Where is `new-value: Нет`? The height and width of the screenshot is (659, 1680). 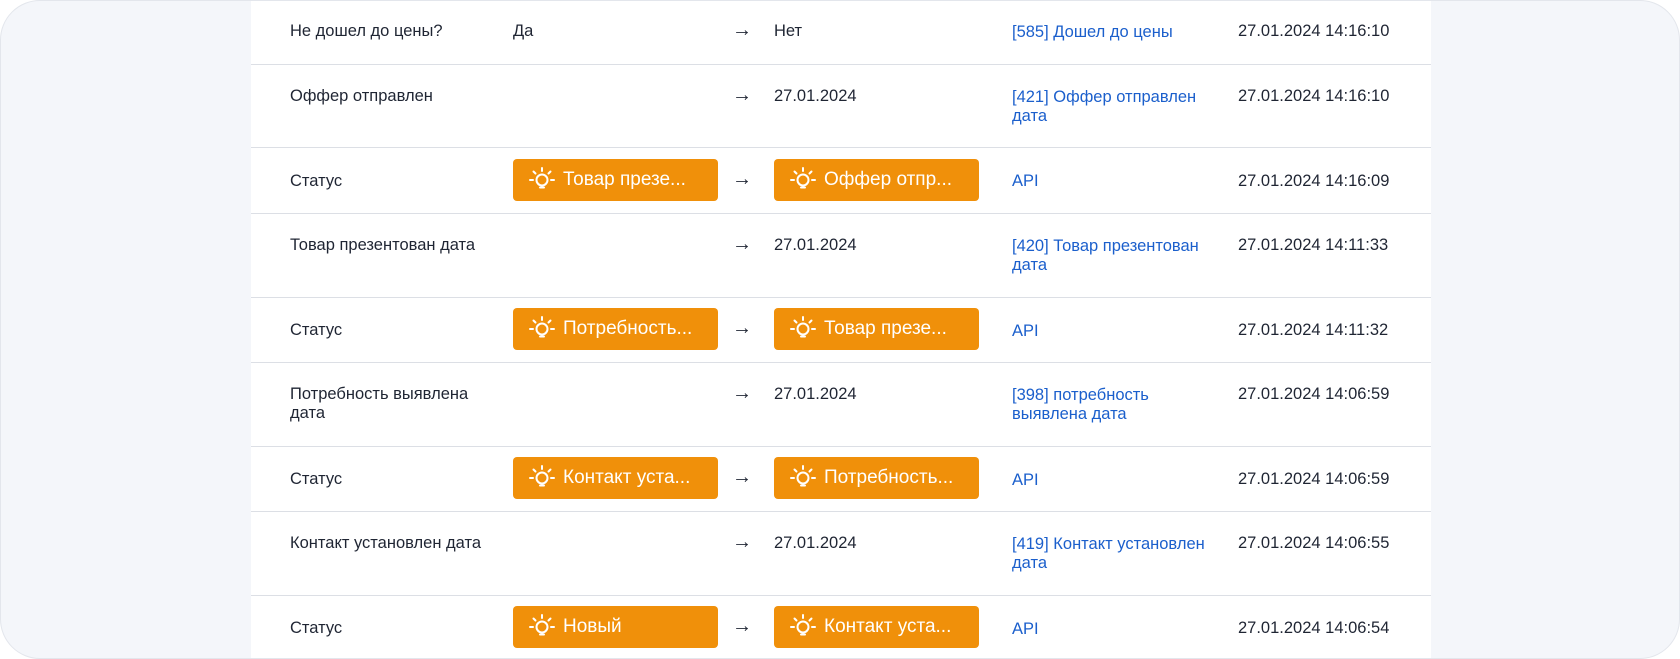 new-value: Нет is located at coordinates (788, 31).